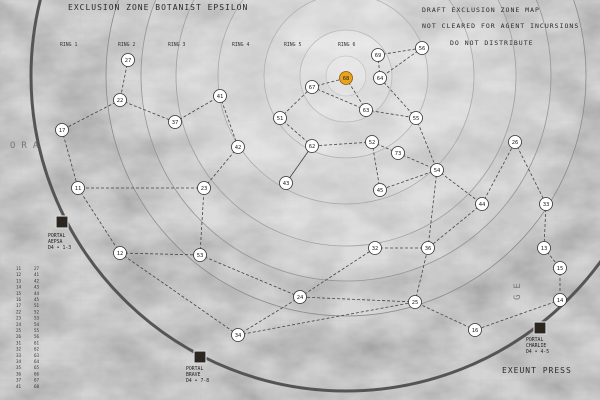 The height and width of the screenshot is (400, 600). What do you see at coordinates (37, 274) in the screenshot?
I see `table-cell: 41` at bounding box center [37, 274].